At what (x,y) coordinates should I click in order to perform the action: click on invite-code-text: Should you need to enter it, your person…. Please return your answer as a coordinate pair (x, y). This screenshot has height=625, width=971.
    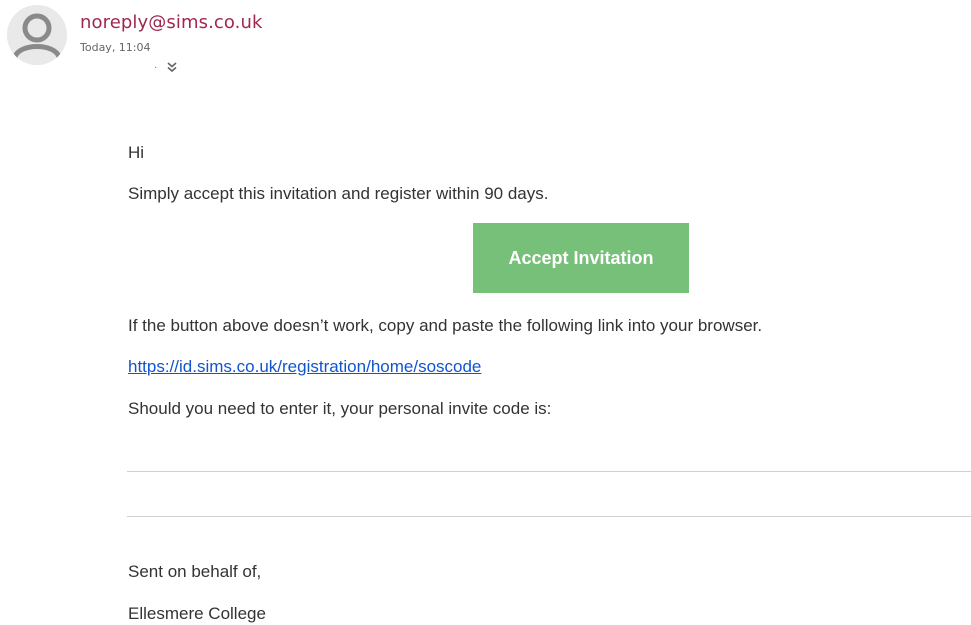
    Looking at the image, I should click on (340, 408).